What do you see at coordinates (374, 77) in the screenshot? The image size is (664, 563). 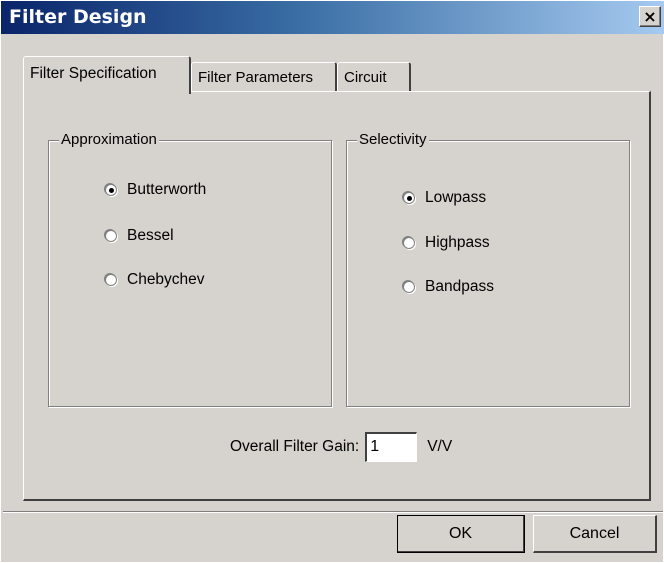 I see `tab-circuit: Circuit` at bounding box center [374, 77].